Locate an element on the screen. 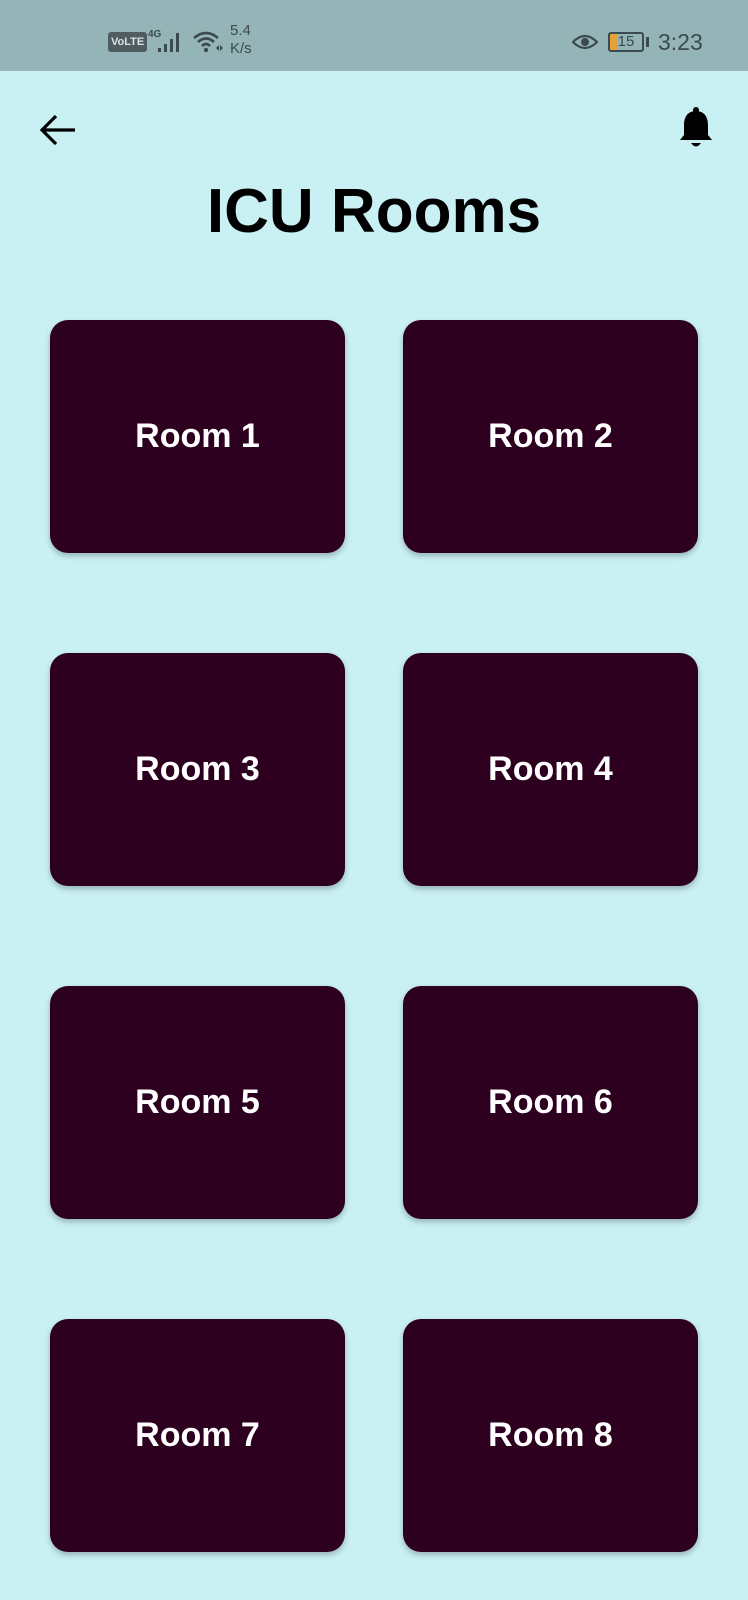  volte-badge: VoLTE is located at coordinates (128, 42).